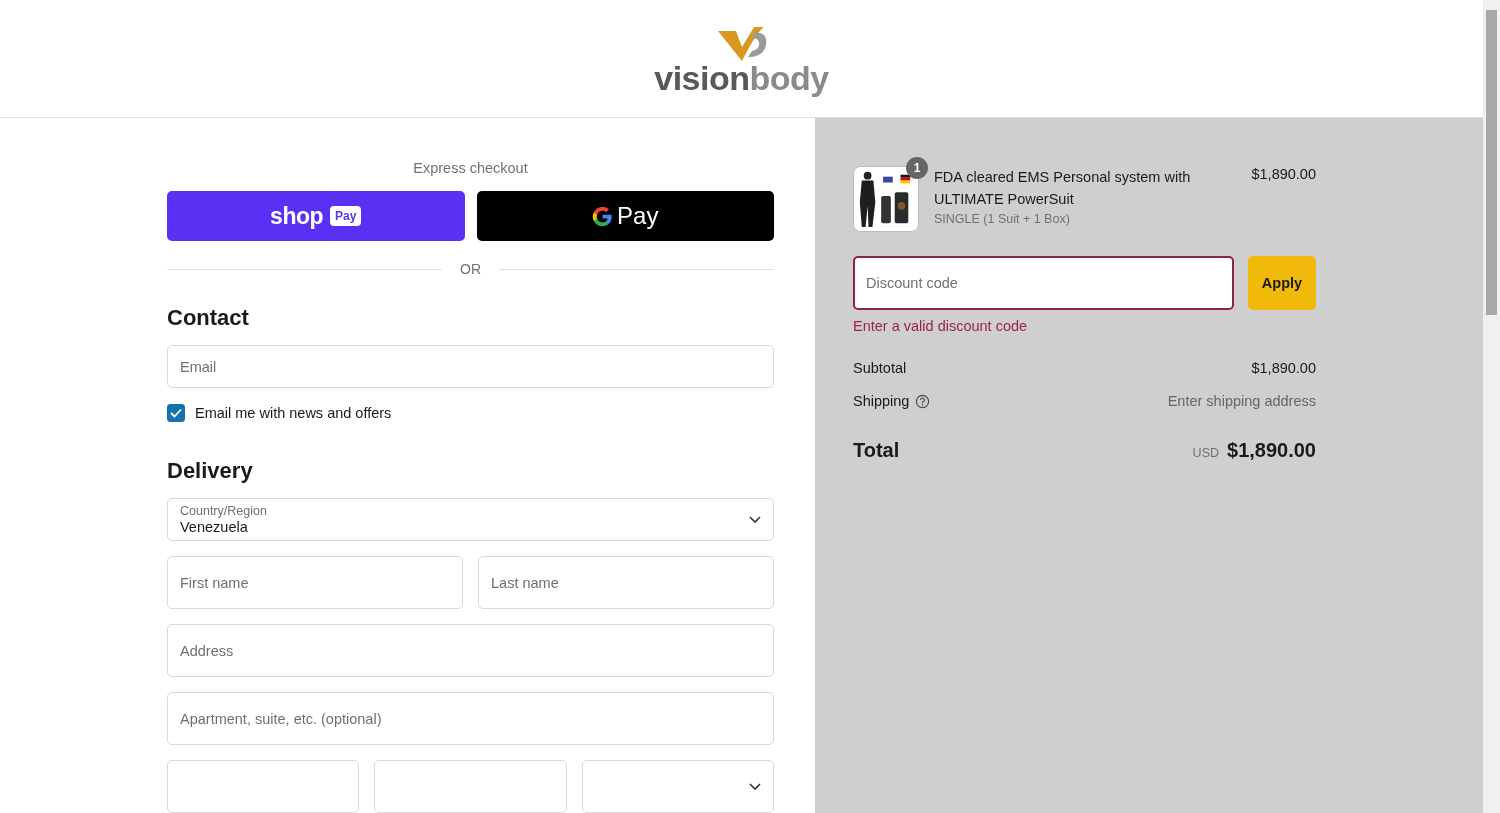 The width and height of the screenshot is (1500, 813). I want to click on section-heading: Contact, so click(208, 318).